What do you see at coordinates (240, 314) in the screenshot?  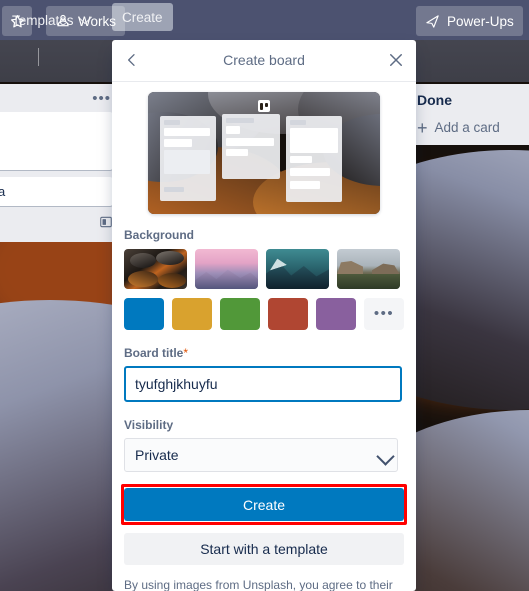 I see `background-color-green` at bounding box center [240, 314].